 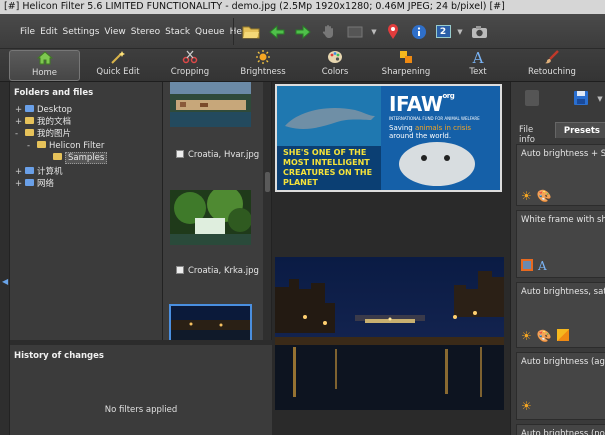 I want to click on save-icon, so click(x=581, y=99).